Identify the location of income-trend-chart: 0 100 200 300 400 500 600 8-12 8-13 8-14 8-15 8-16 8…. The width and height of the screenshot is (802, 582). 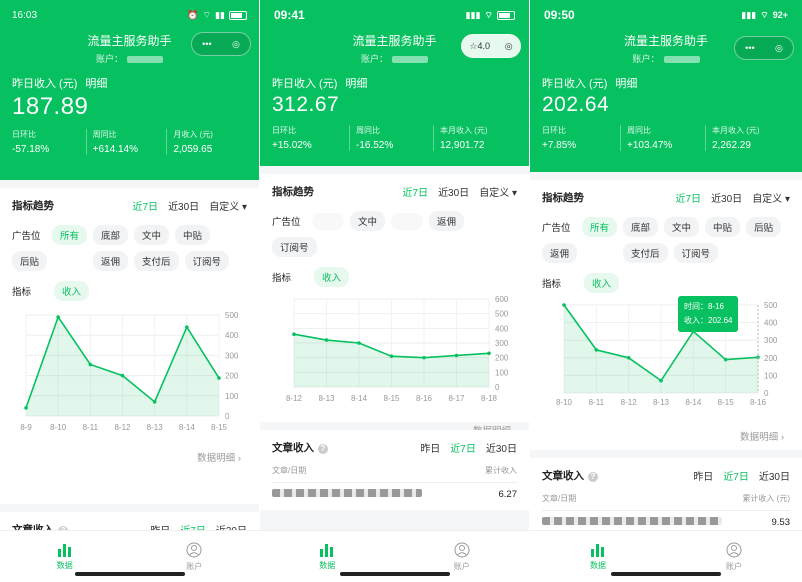
(394, 348).